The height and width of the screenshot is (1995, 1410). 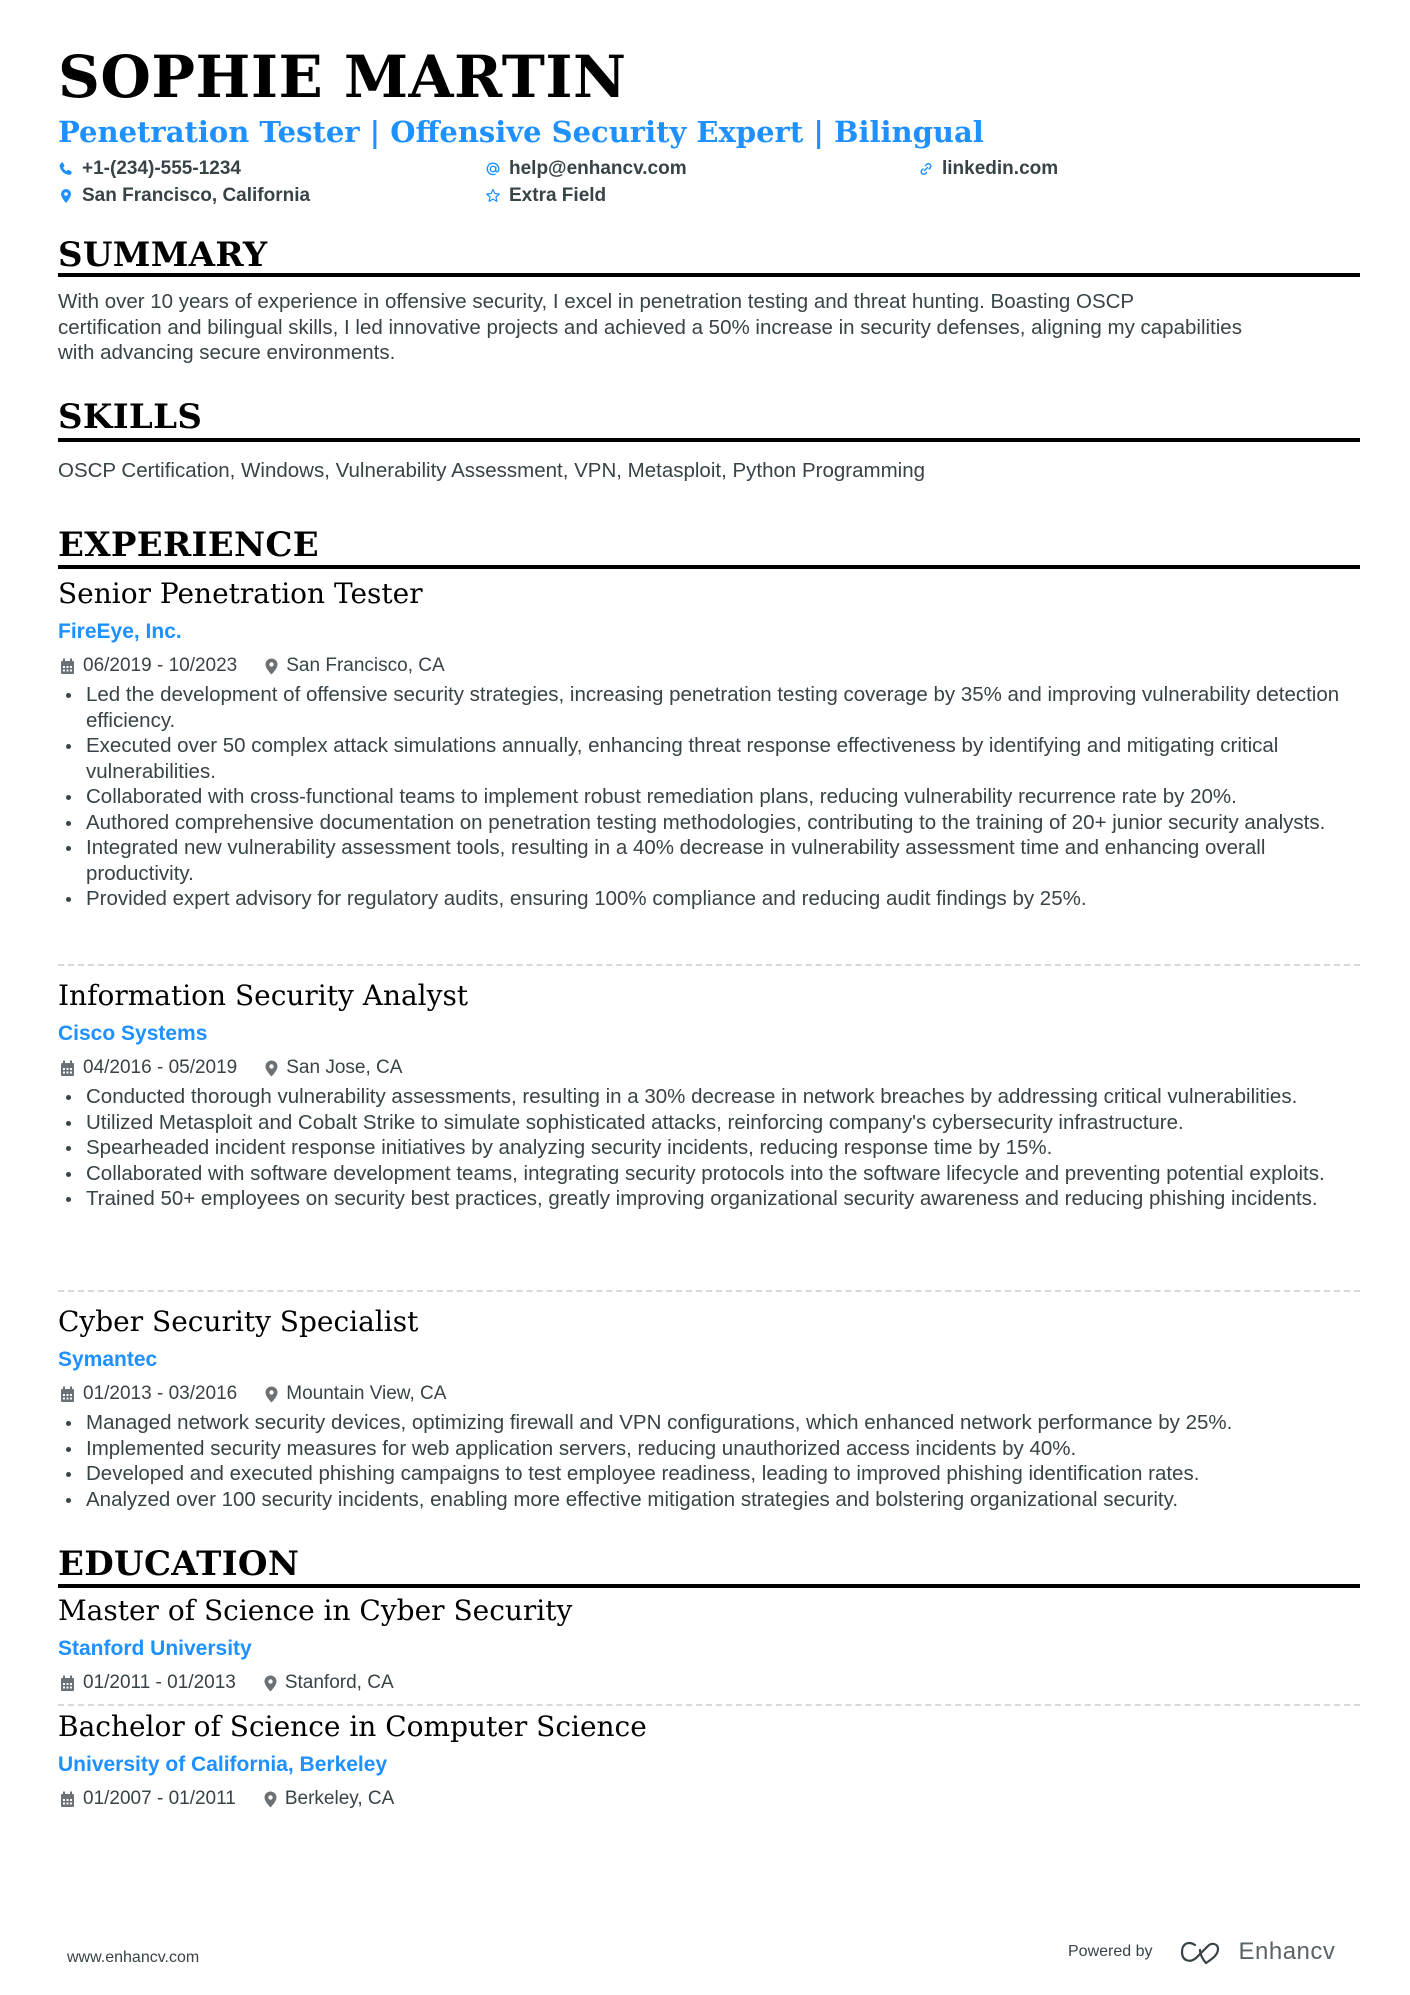 I want to click on contact-extra: Extra Field, so click(x=545, y=196).